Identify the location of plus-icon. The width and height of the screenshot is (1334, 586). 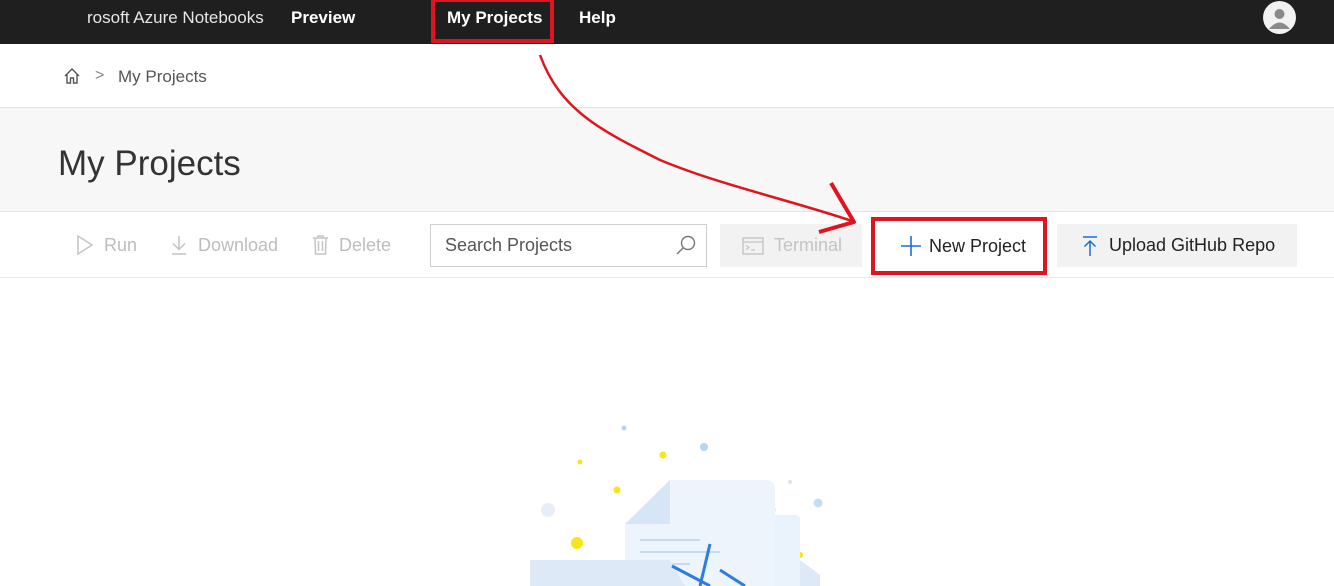
(911, 246).